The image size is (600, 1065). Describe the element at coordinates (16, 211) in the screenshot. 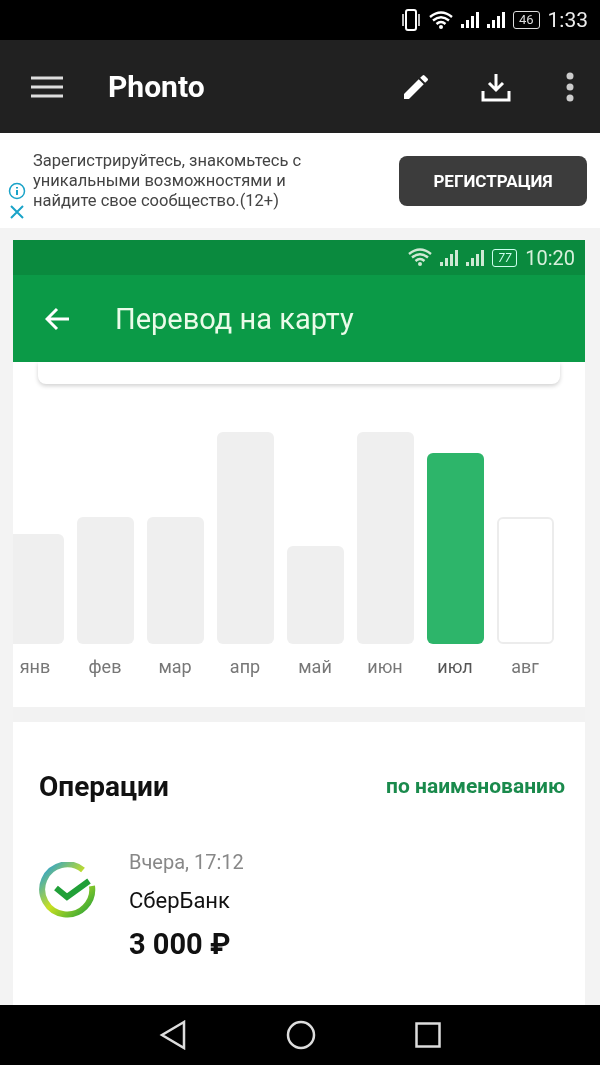

I see `close-icon` at that location.